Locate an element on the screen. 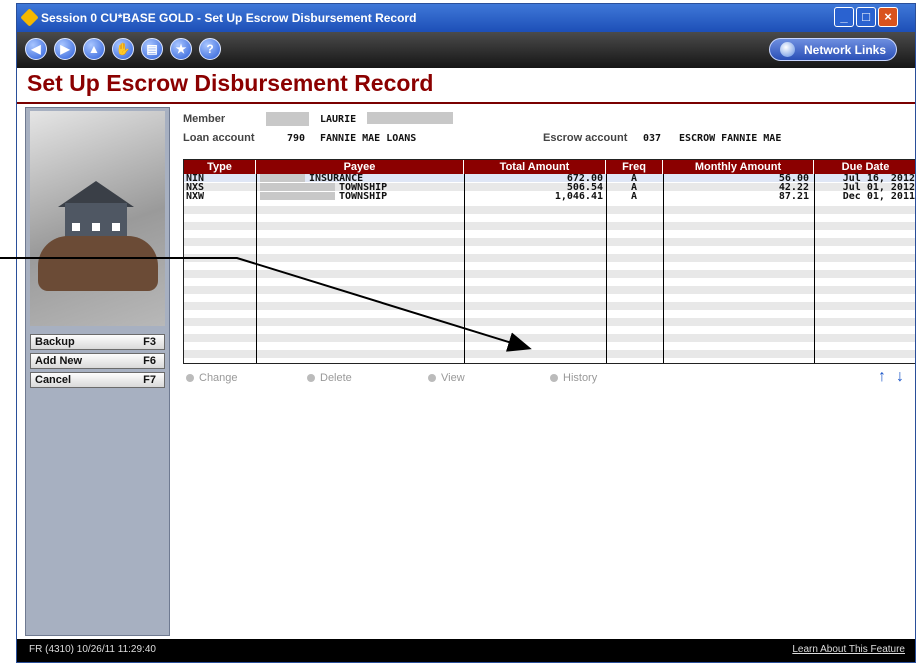  column-header-due-date: Due Date is located at coordinates (864, 167).